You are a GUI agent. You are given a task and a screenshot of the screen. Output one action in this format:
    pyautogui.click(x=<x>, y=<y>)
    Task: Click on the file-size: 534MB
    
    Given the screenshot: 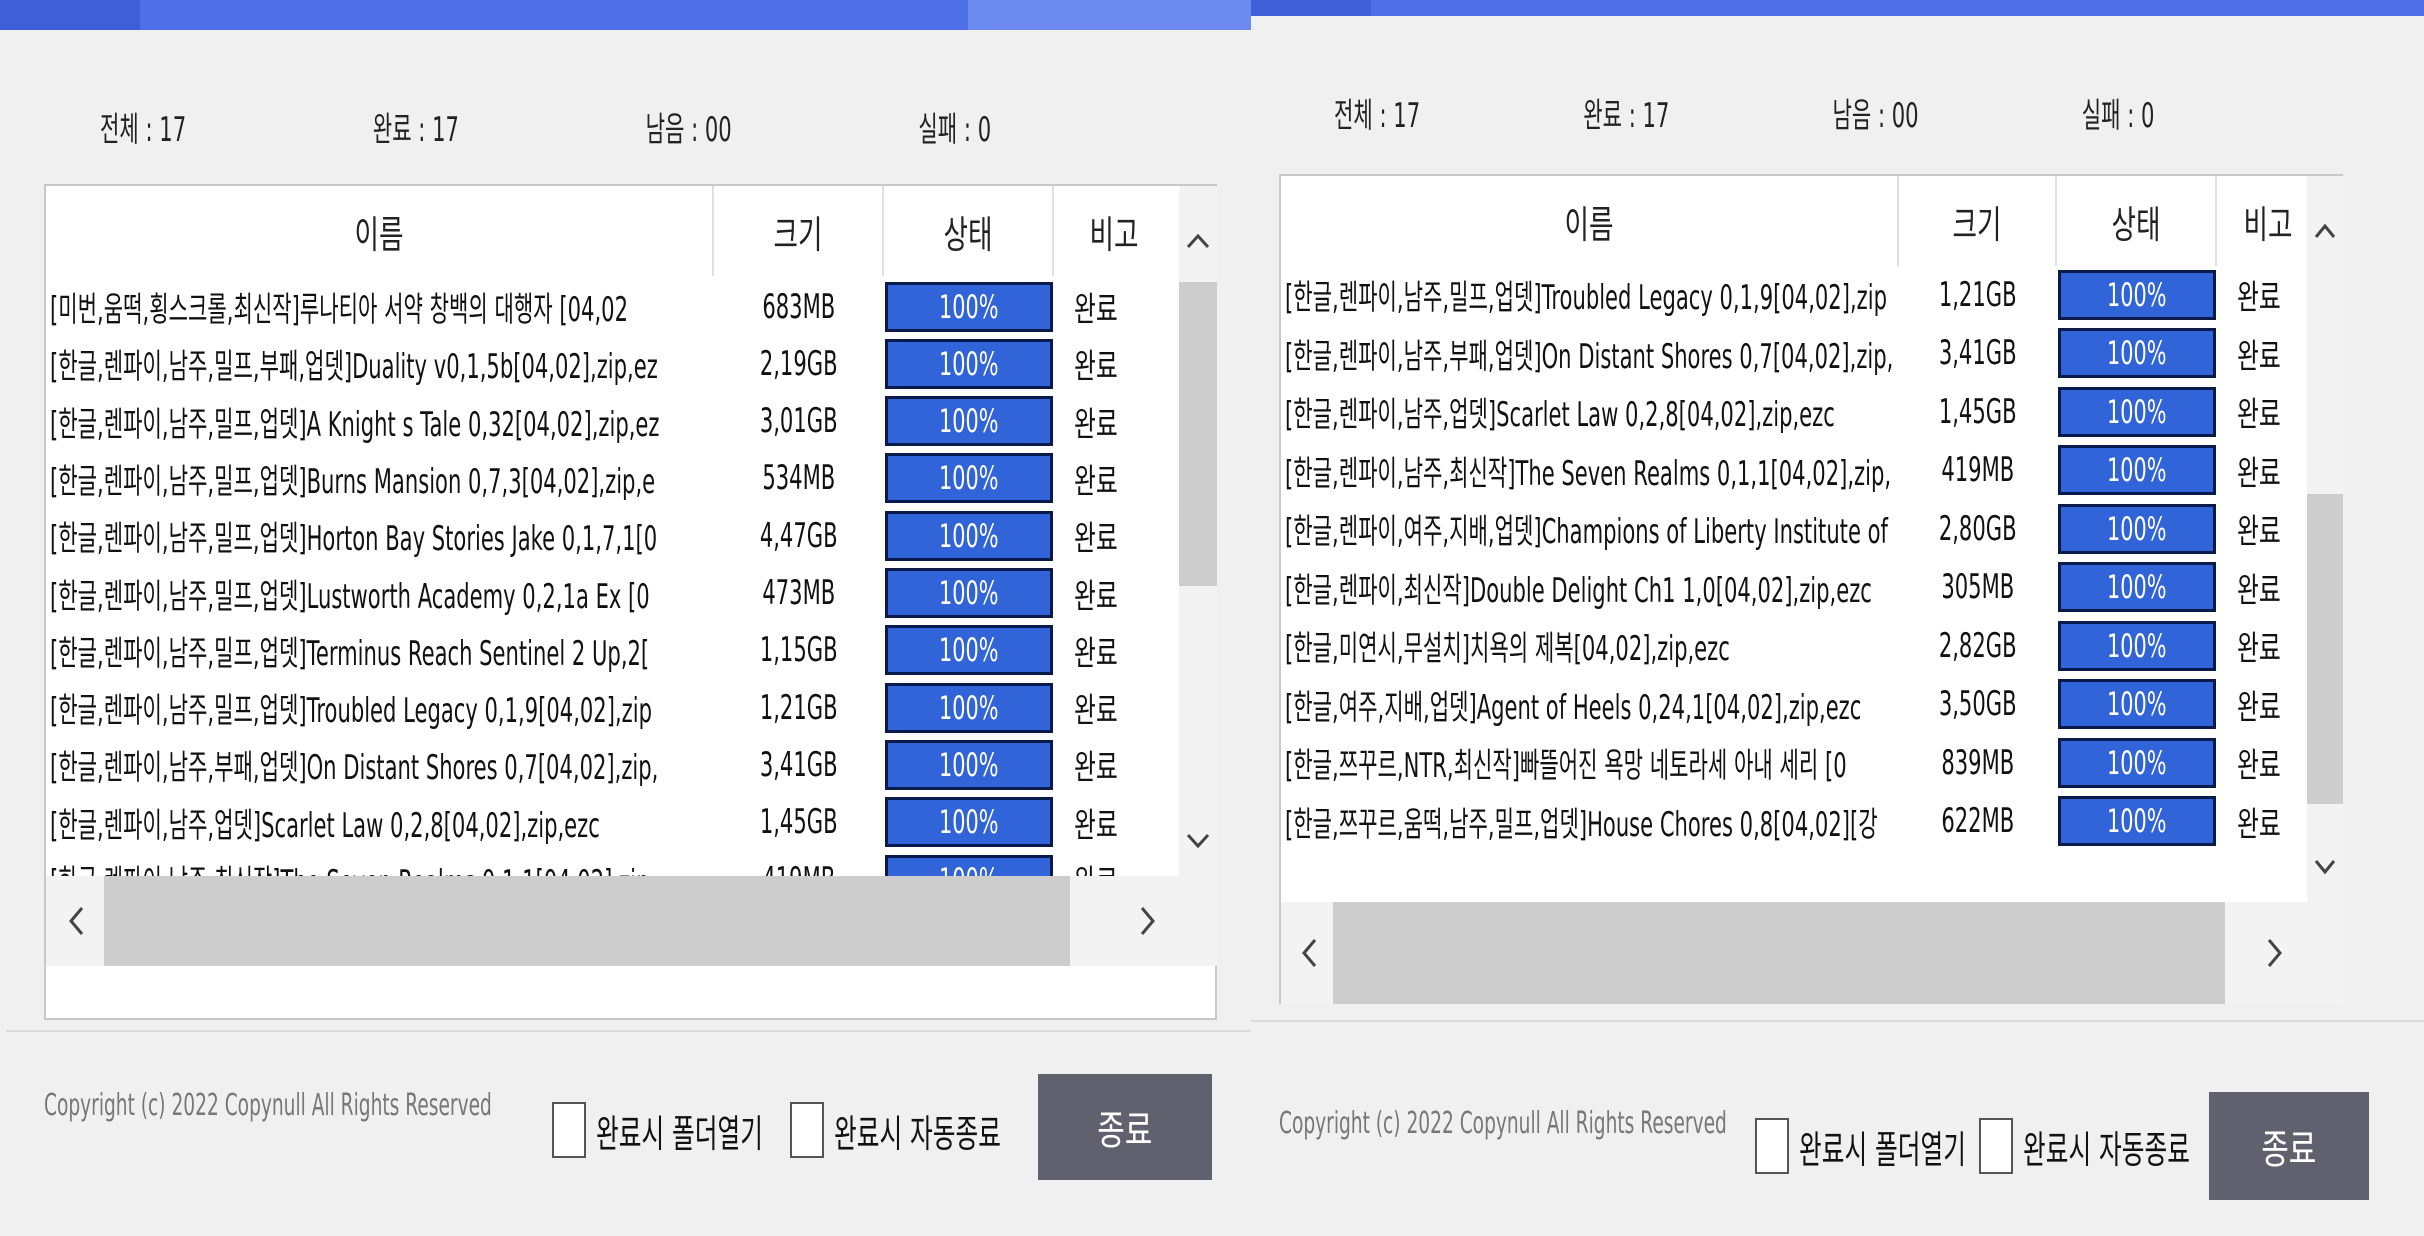 What is the action you would take?
    pyautogui.click(x=799, y=478)
    